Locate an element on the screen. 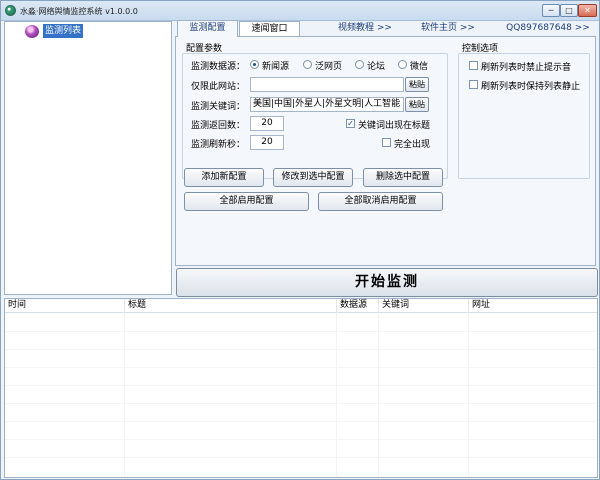 The width and height of the screenshot is (600, 480). window-title: 水淼·网络舆情监控系统 v1.0.0.0 is located at coordinates (79, 11).